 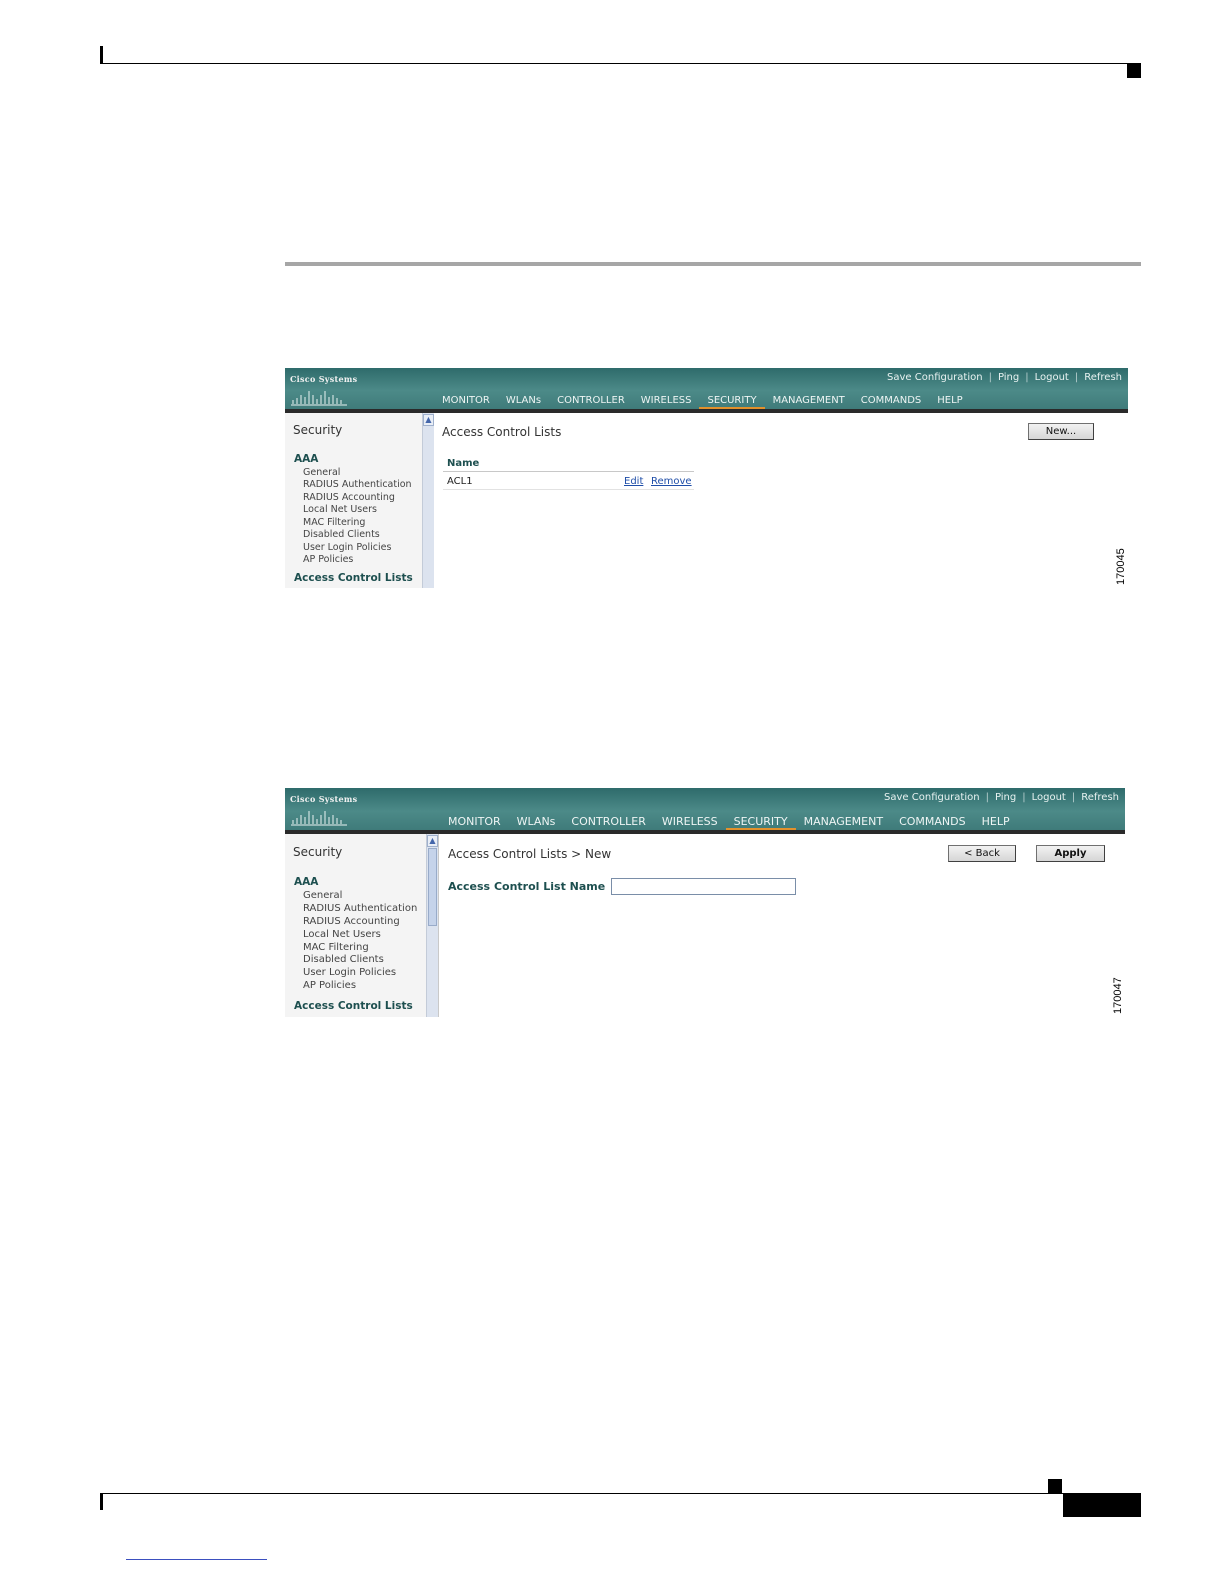 I want to click on page-title: Access Control Lists > New, so click(x=530, y=854).